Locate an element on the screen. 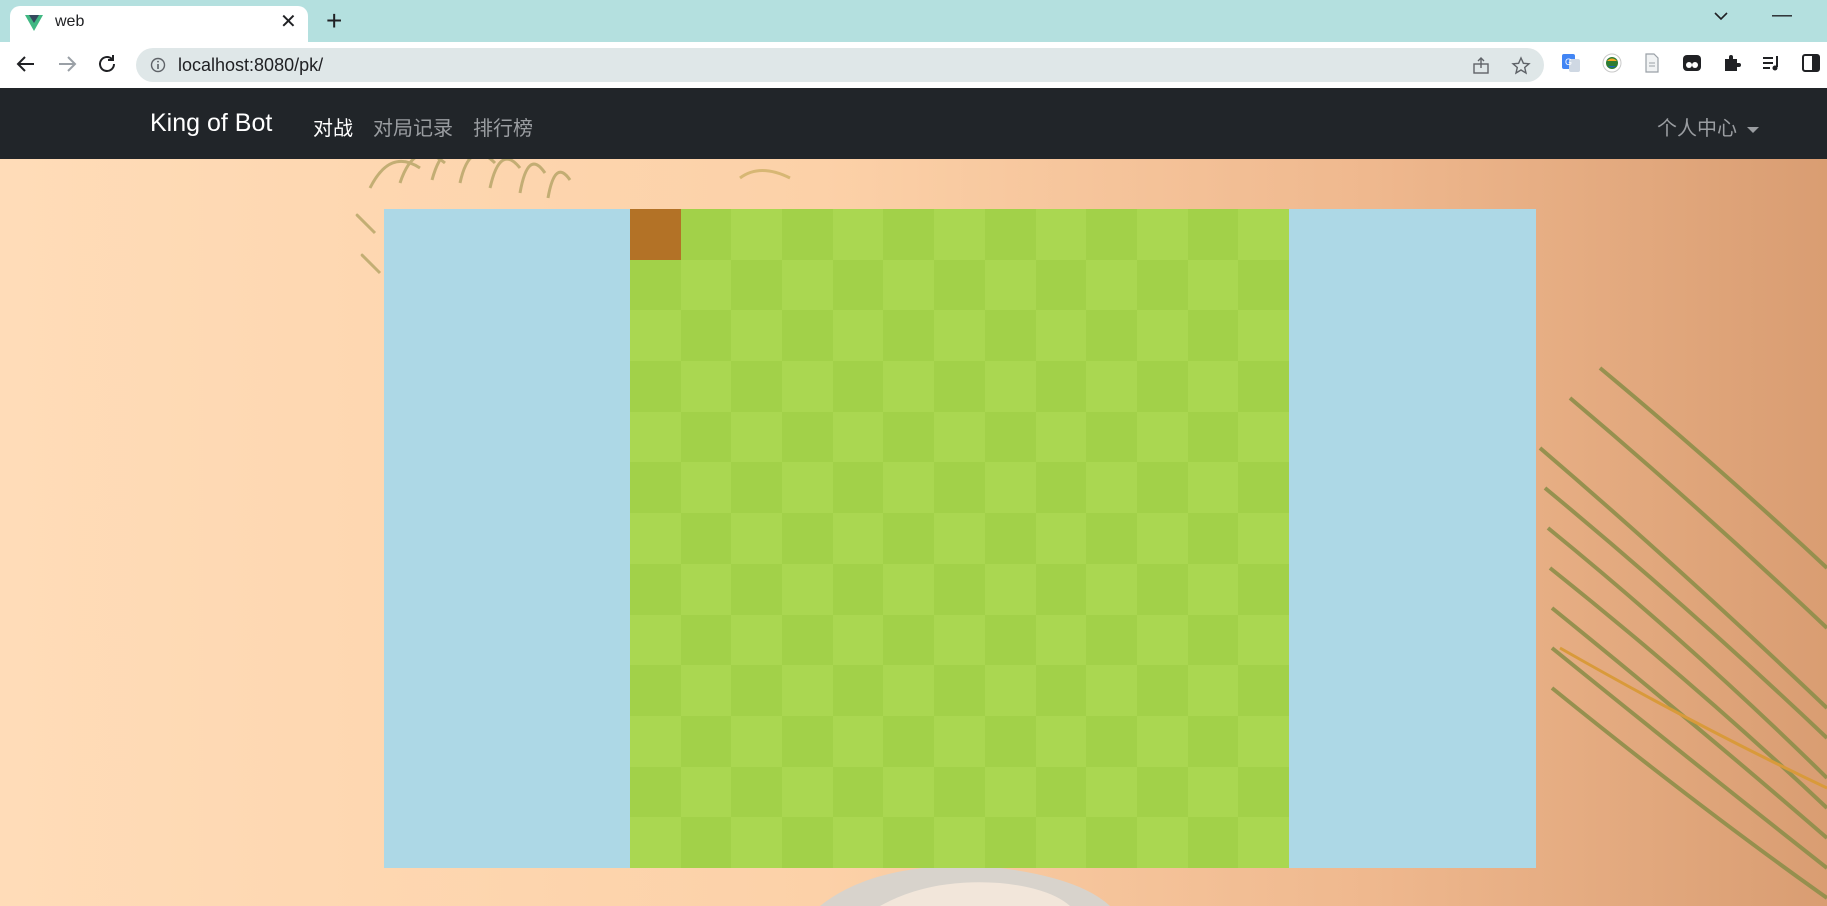  back-arrow-icon is located at coordinates (26, 64).